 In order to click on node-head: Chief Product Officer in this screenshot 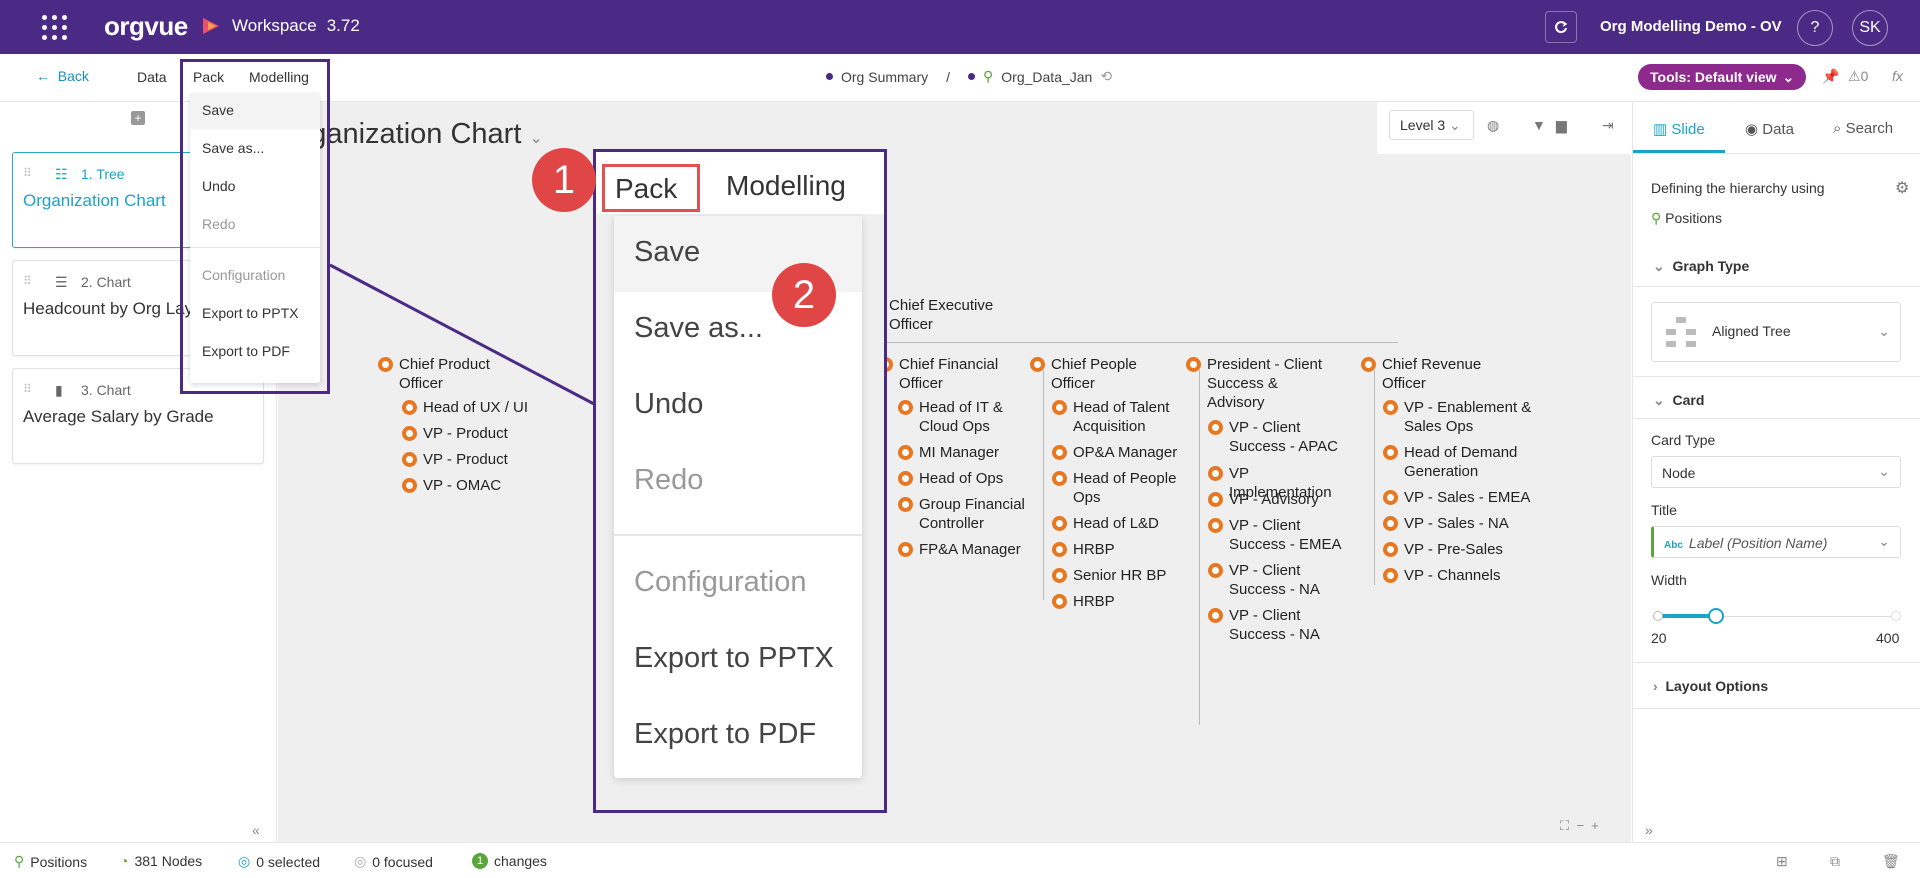, I will do `click(448, 374)`.